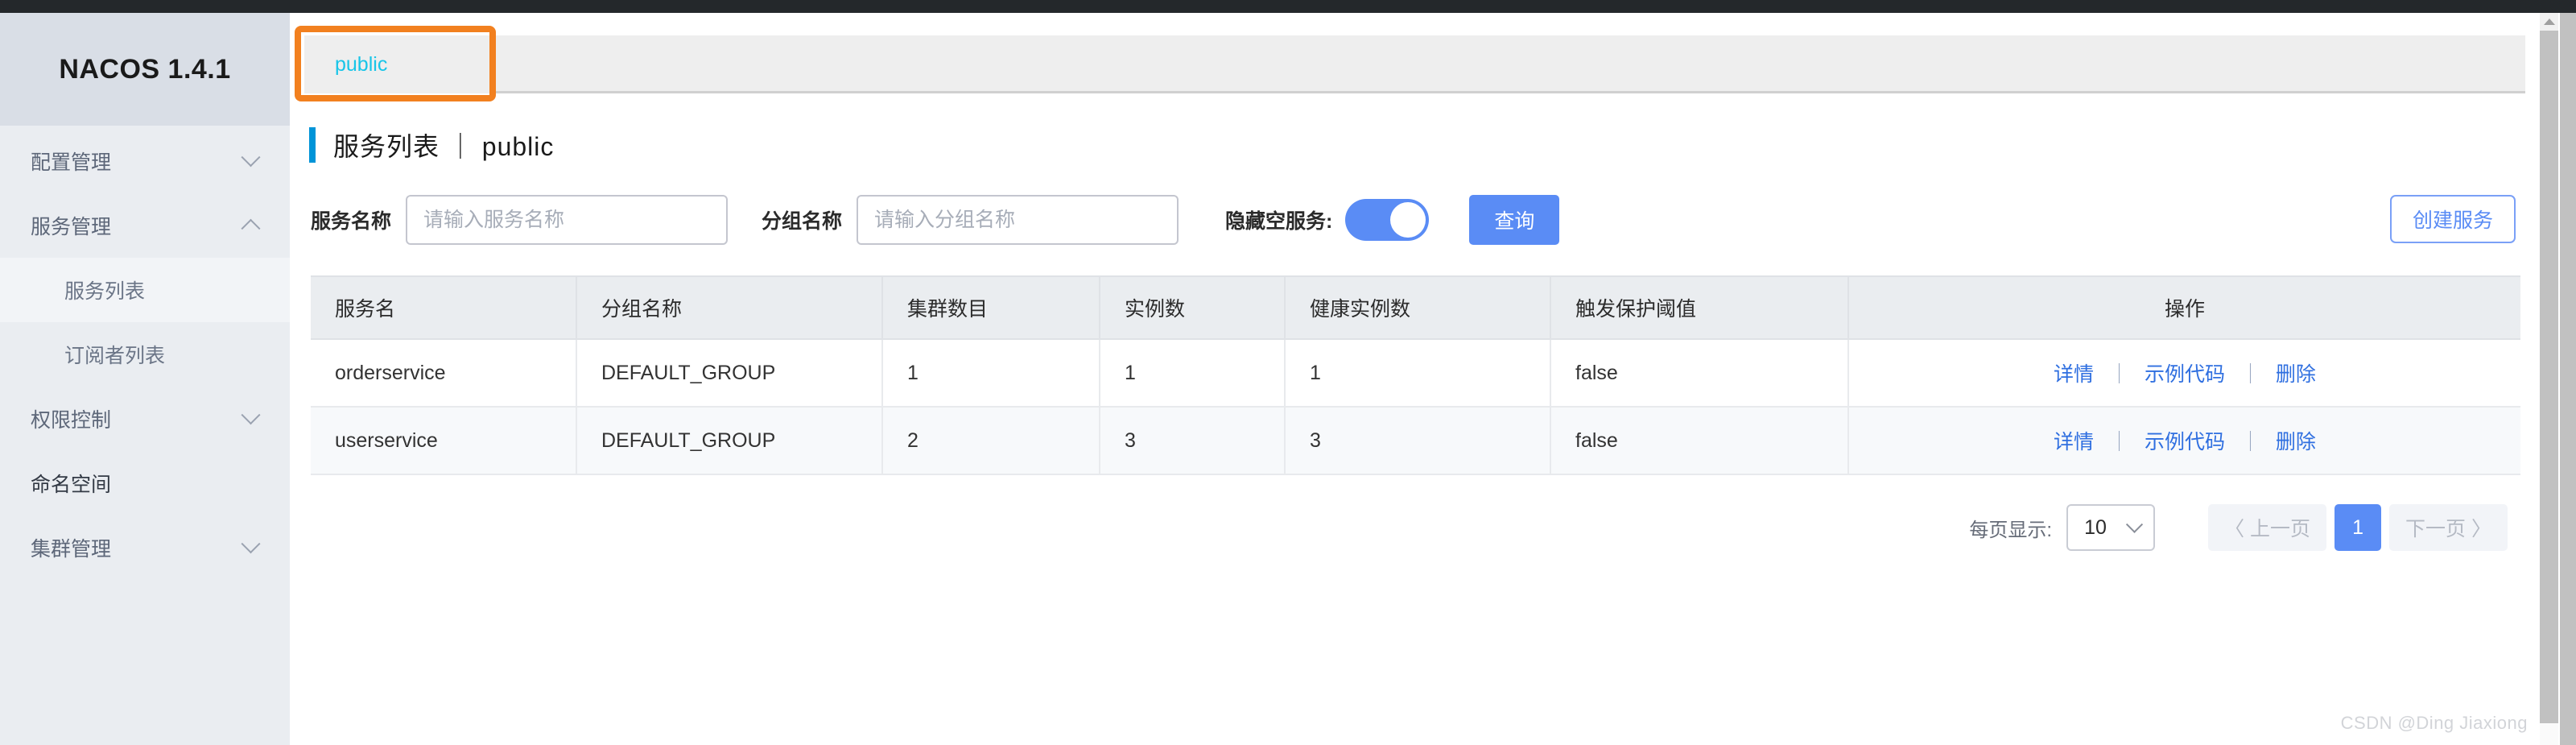 The height and width of the screenshot is (745, 2576). I want to click on watermark: CSDN @Ding Jiaxiong, so click(2434, 723).